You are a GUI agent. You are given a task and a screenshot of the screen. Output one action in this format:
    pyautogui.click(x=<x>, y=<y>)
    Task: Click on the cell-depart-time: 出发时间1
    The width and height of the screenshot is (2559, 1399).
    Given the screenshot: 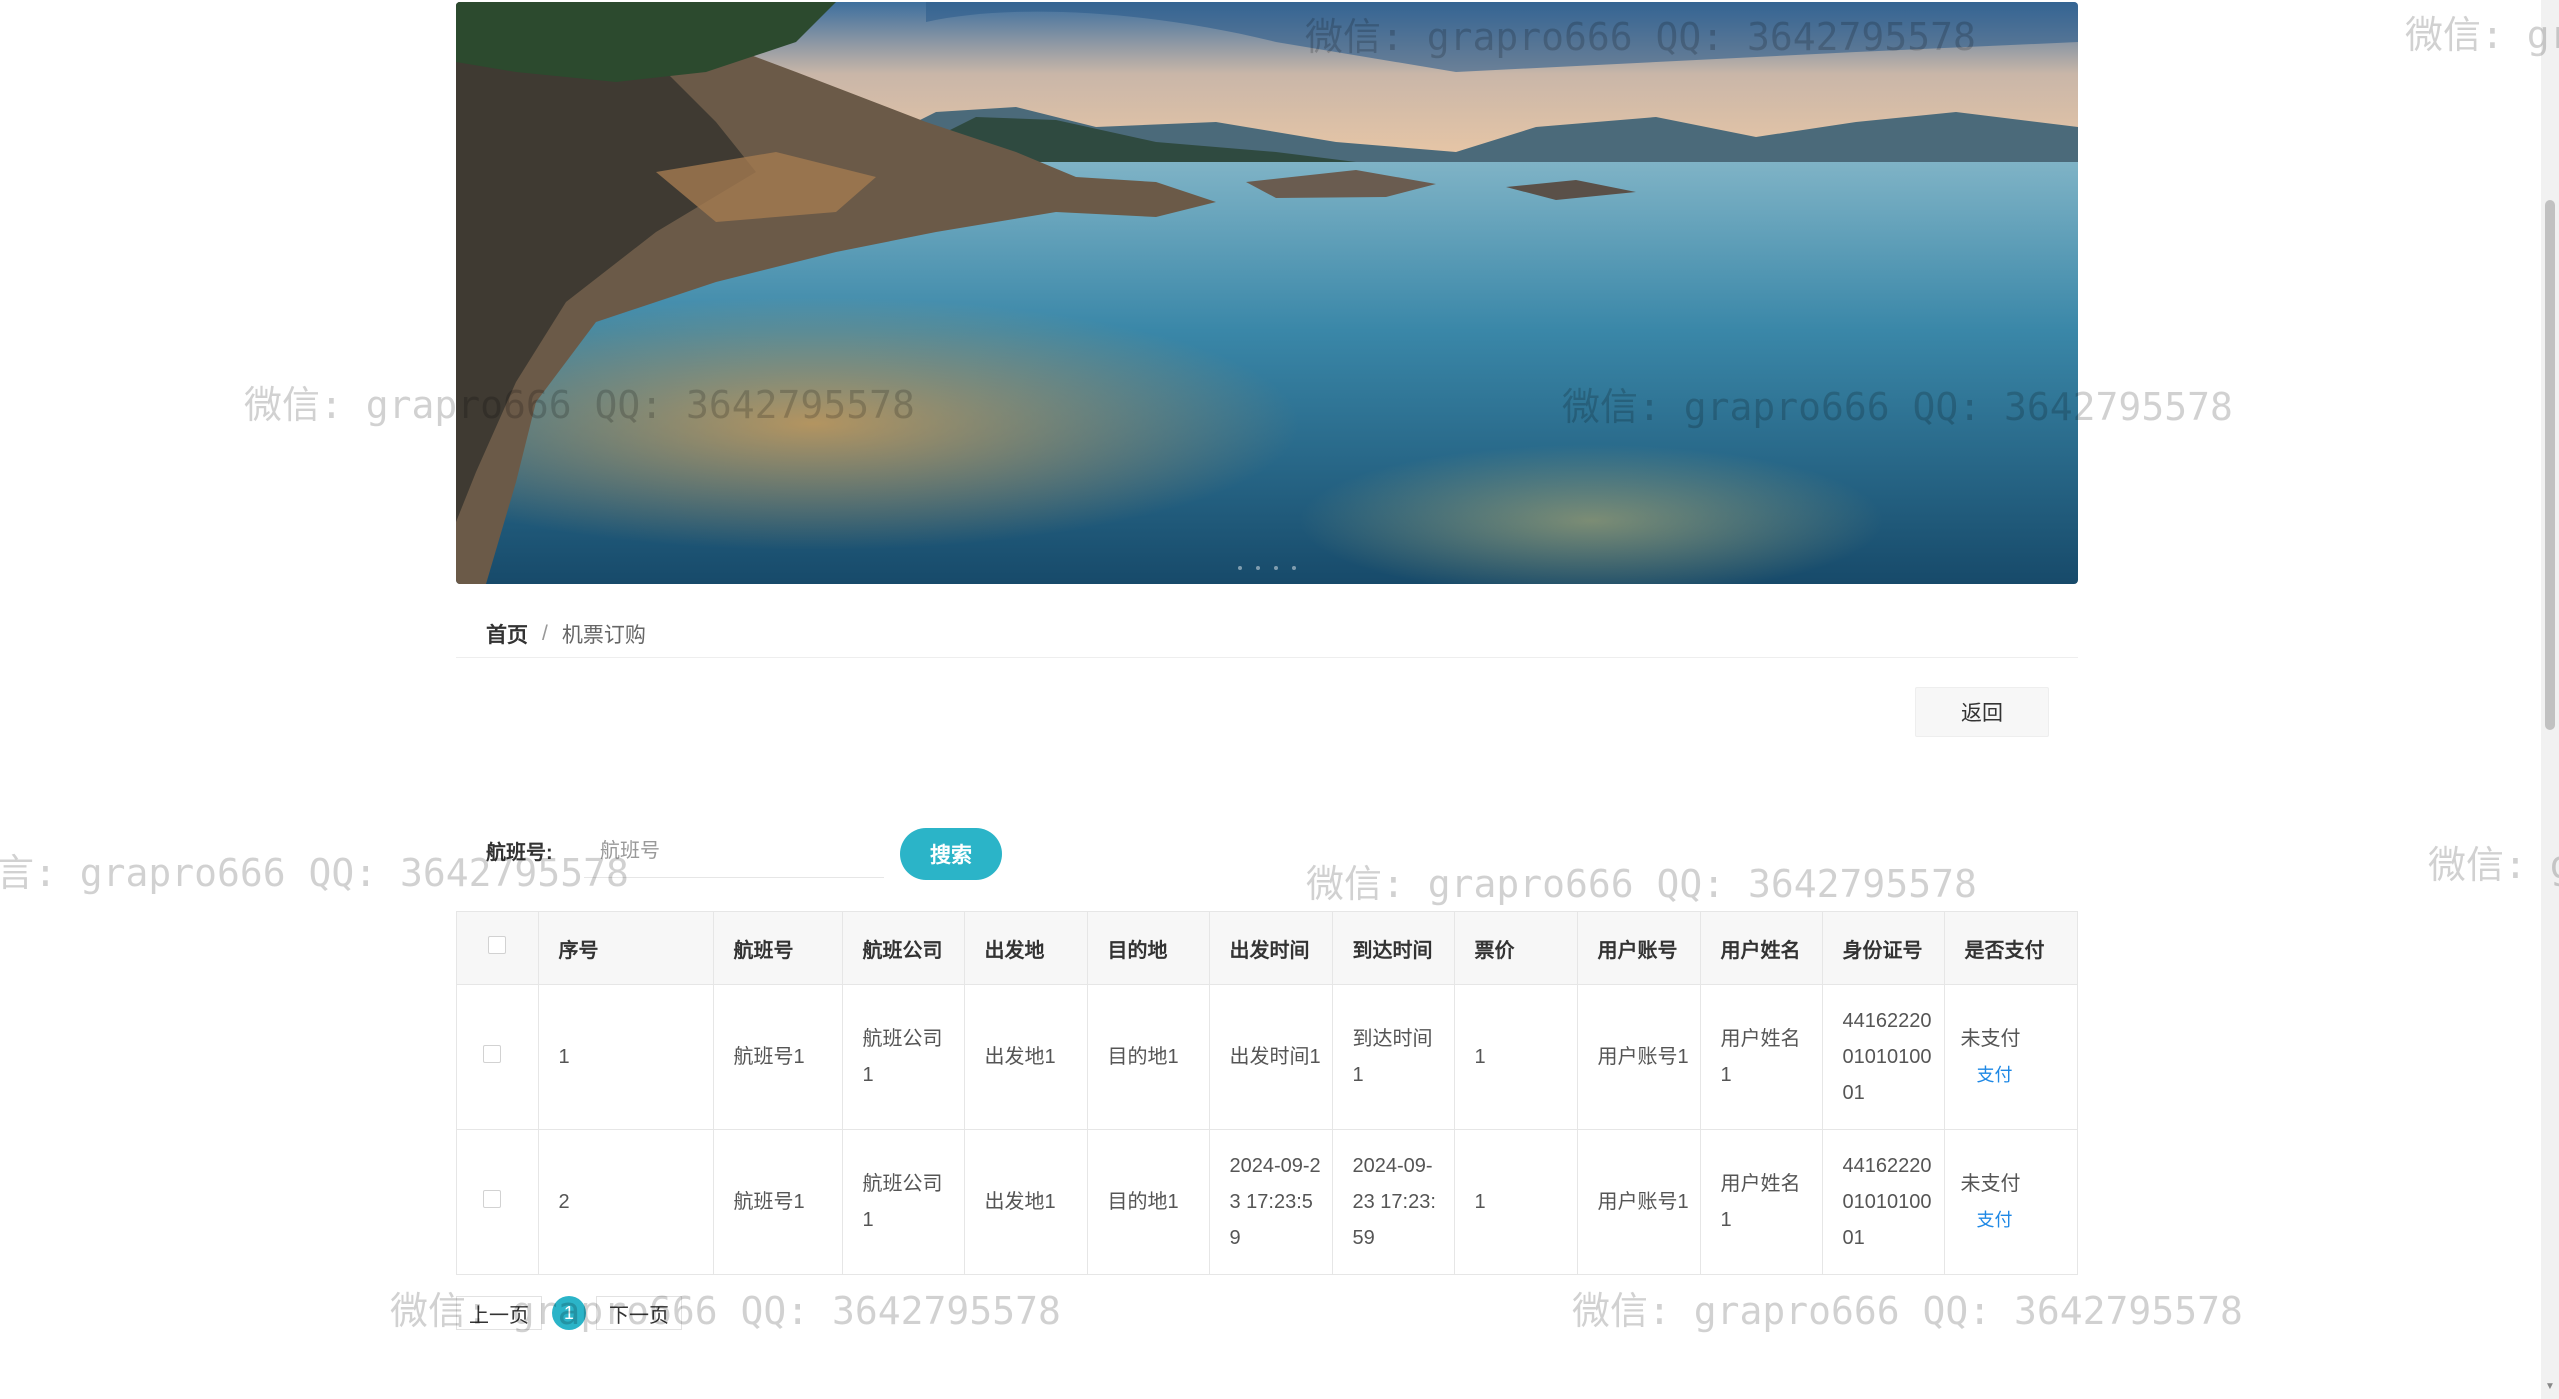 What is the action you would take?
    pyautogui.click(x=1271, y=1057)
    